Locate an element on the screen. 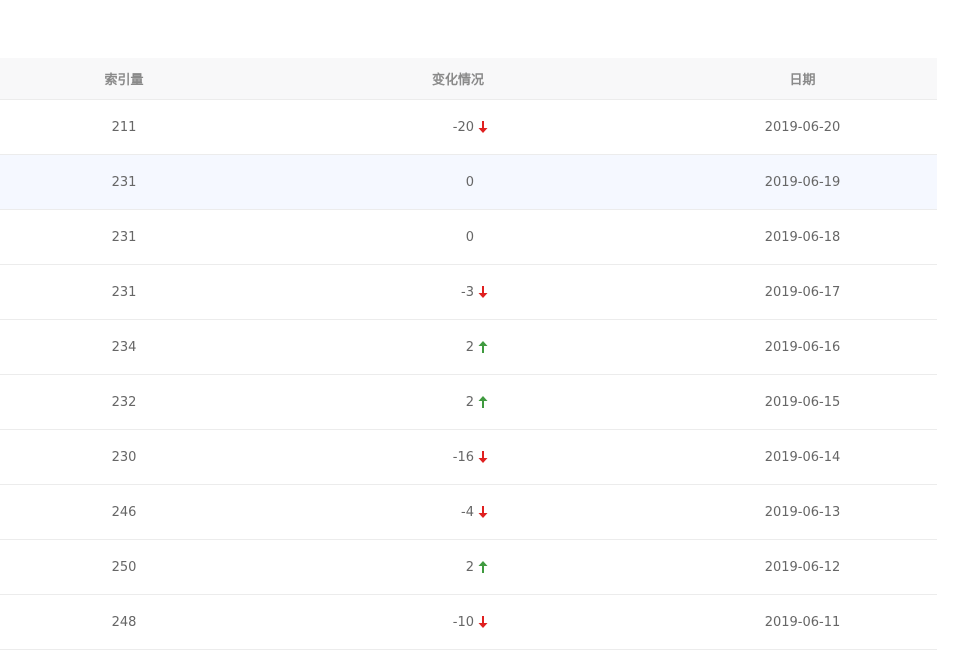 The image size is (965, 653). change-group: -10 is located at coordinates (459, 622).